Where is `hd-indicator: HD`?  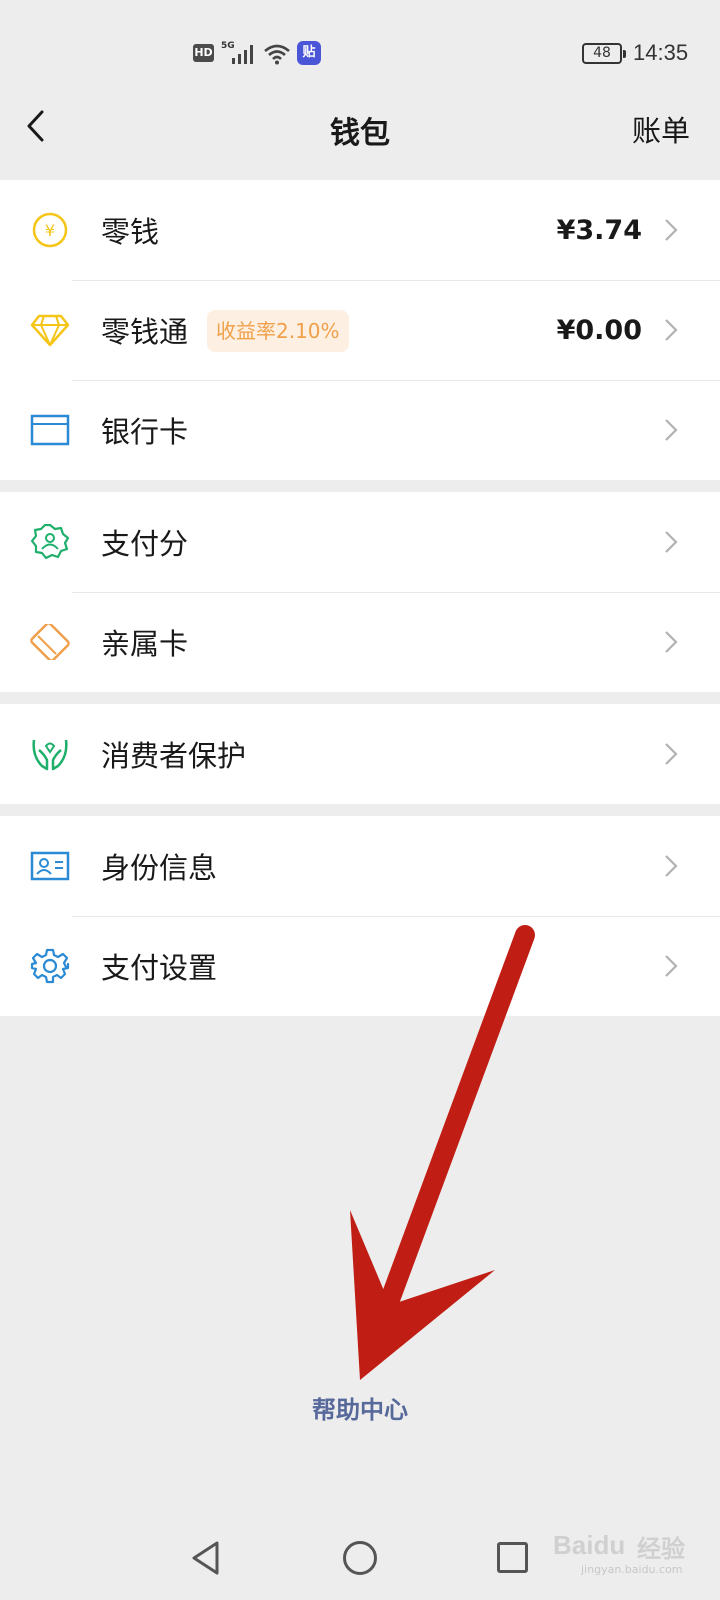 hd-indicator: HD is located at coordinates (203, 53).